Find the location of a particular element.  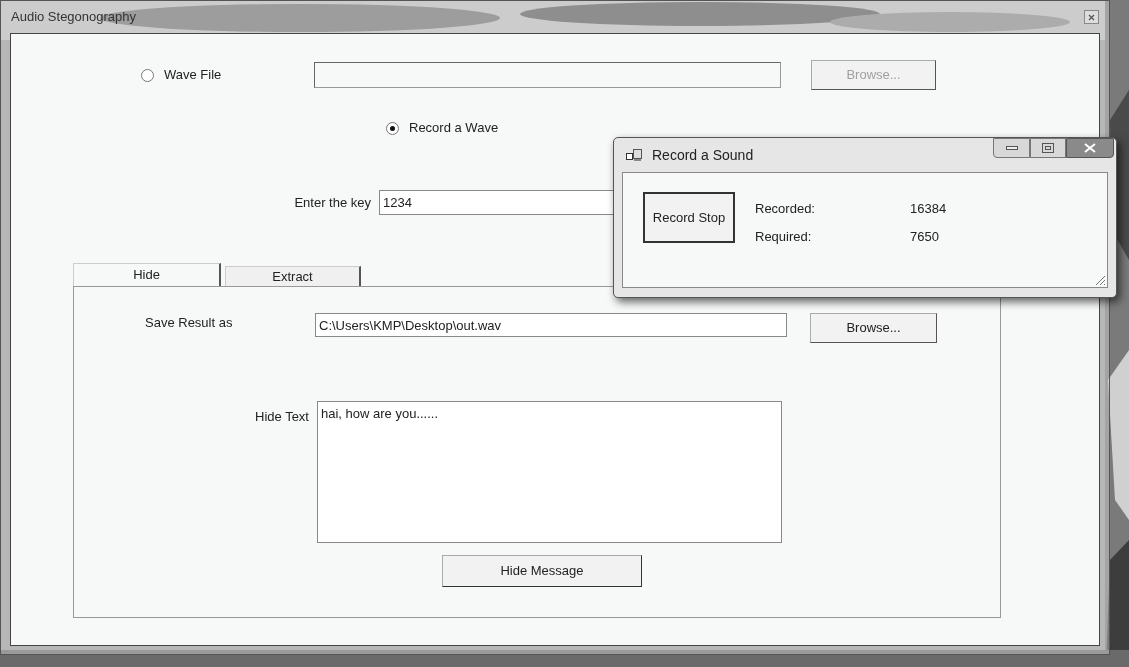

save-path-field: C:\Users\KMP\Desktop\out.wav is located at coordinates (551, 325).